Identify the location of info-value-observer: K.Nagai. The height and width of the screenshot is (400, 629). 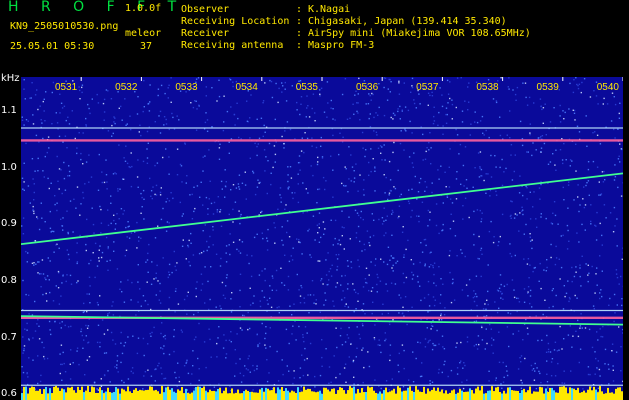
(329, 9).